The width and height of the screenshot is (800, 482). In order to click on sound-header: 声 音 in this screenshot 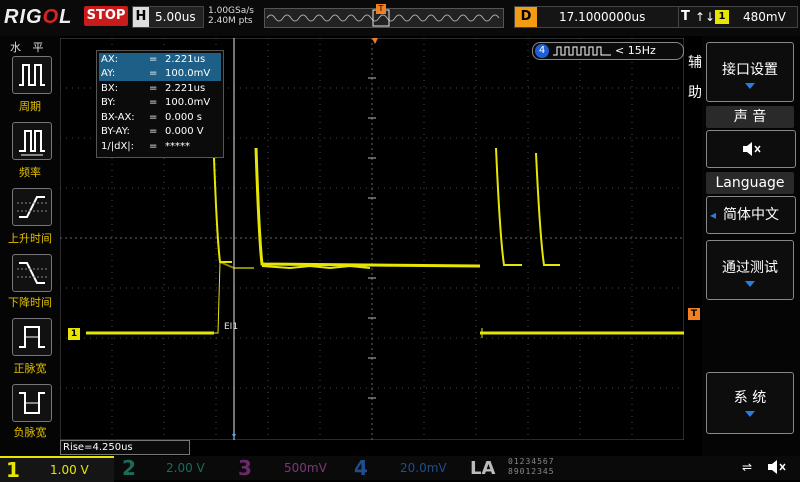, I will do `click(750, 117)`.